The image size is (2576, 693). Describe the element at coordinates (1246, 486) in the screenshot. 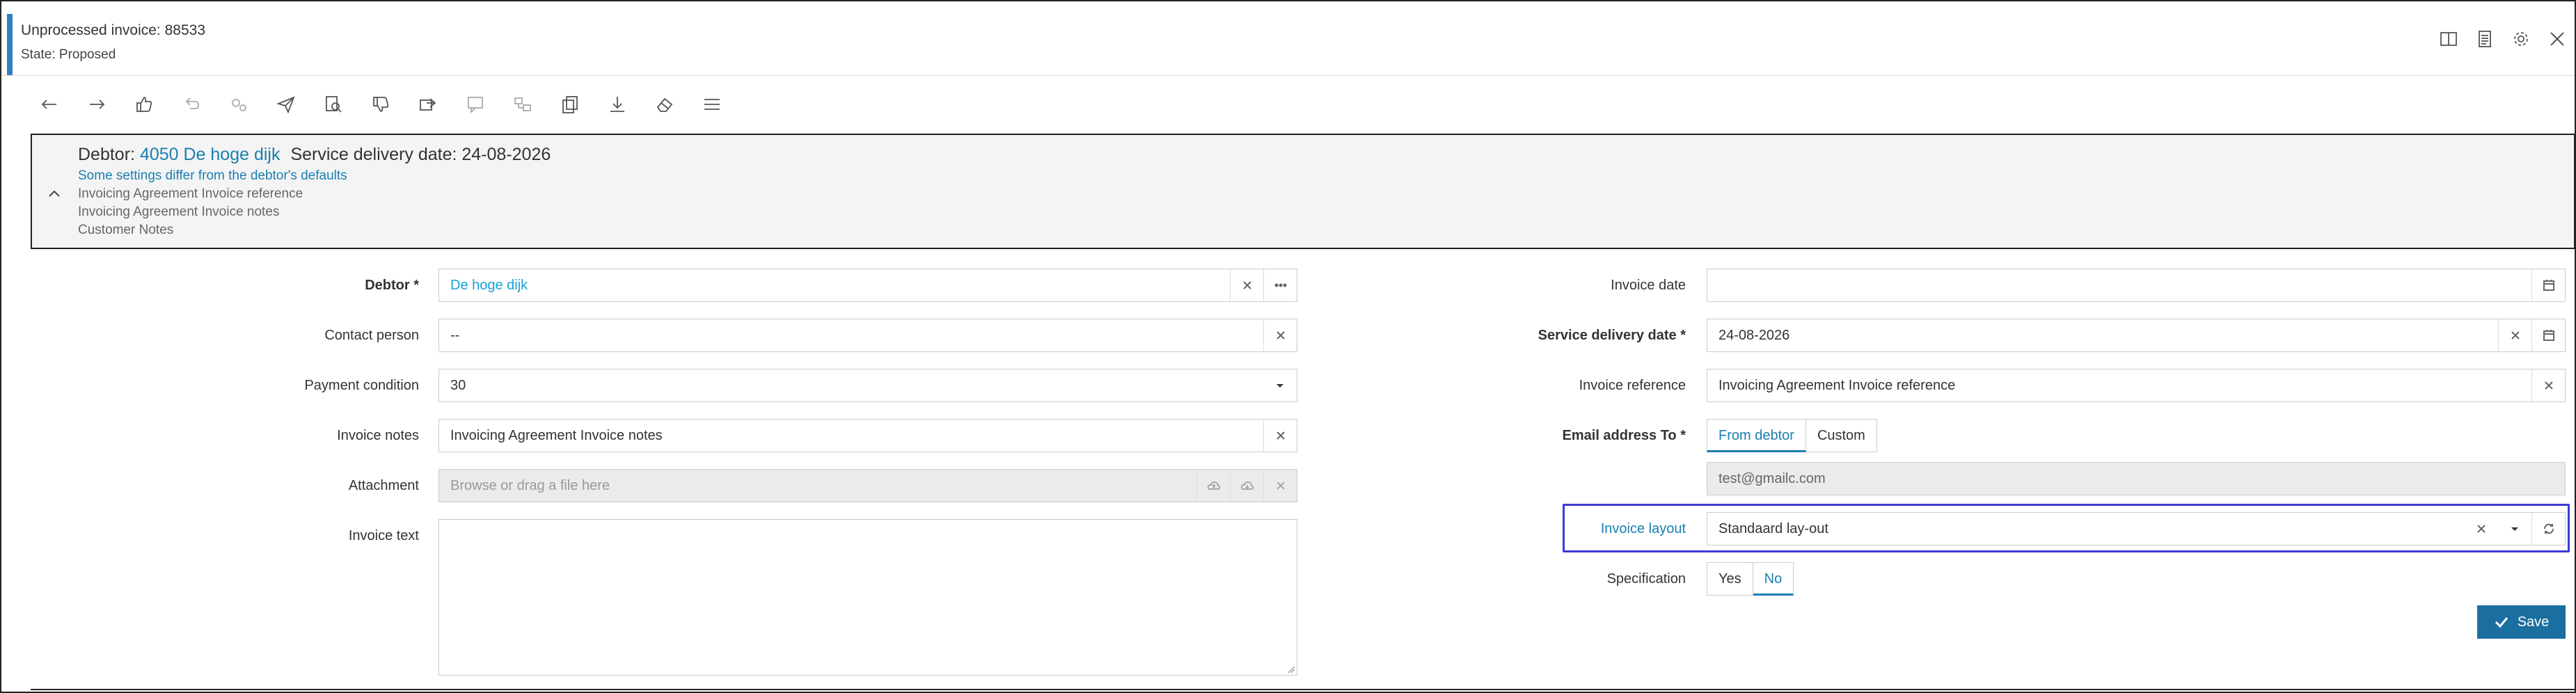

I see `cloud-download-icon` at that location.